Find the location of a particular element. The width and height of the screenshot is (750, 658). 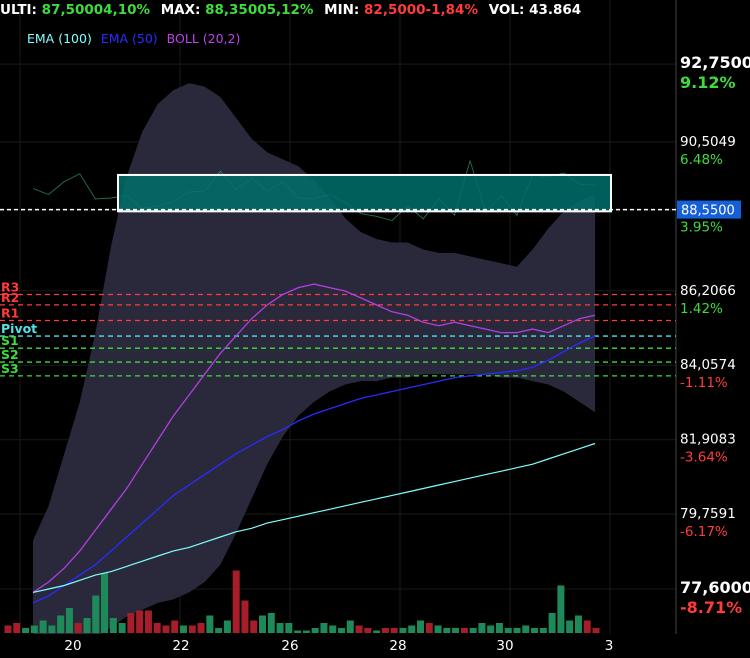

legend-ema50: EMA (50) is located at coordinates (129, 38).